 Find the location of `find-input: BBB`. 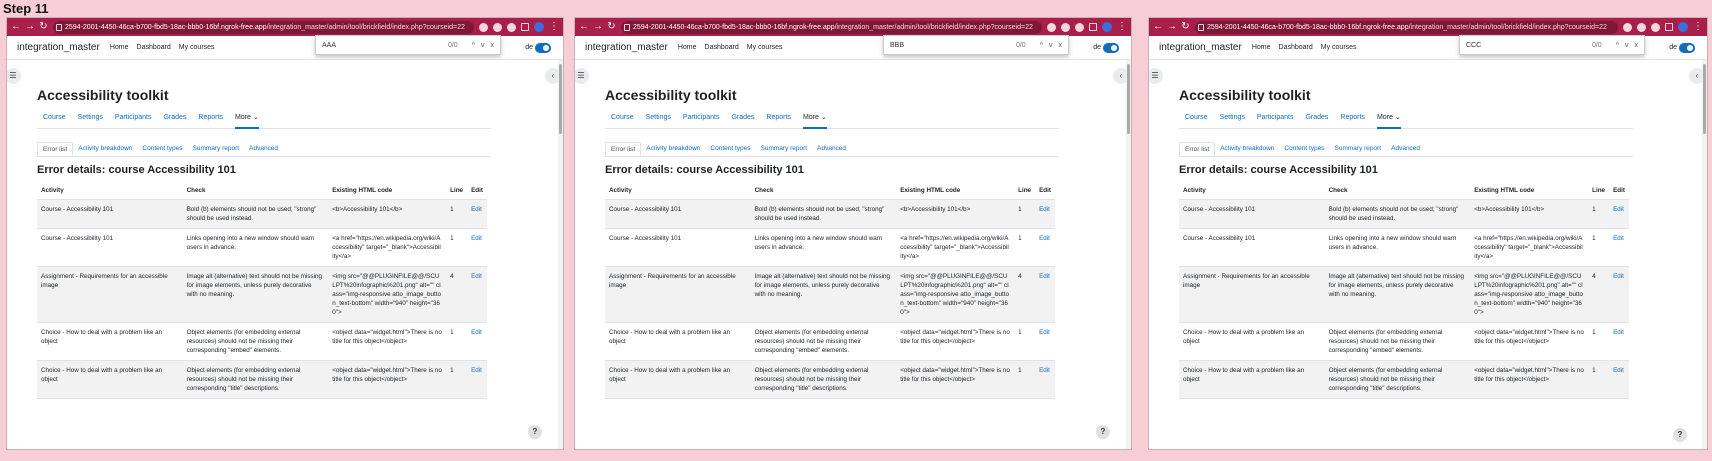

find-input: BBB is located at coordinates (953, 45).